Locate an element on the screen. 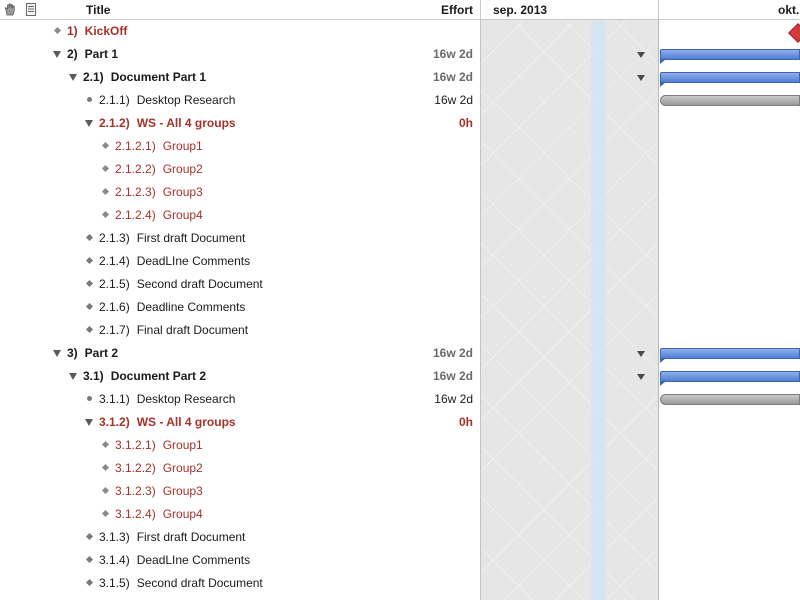 This screenshot has width=800, height=600. row-title: Second draft Document is located at coordinates (199, 583).